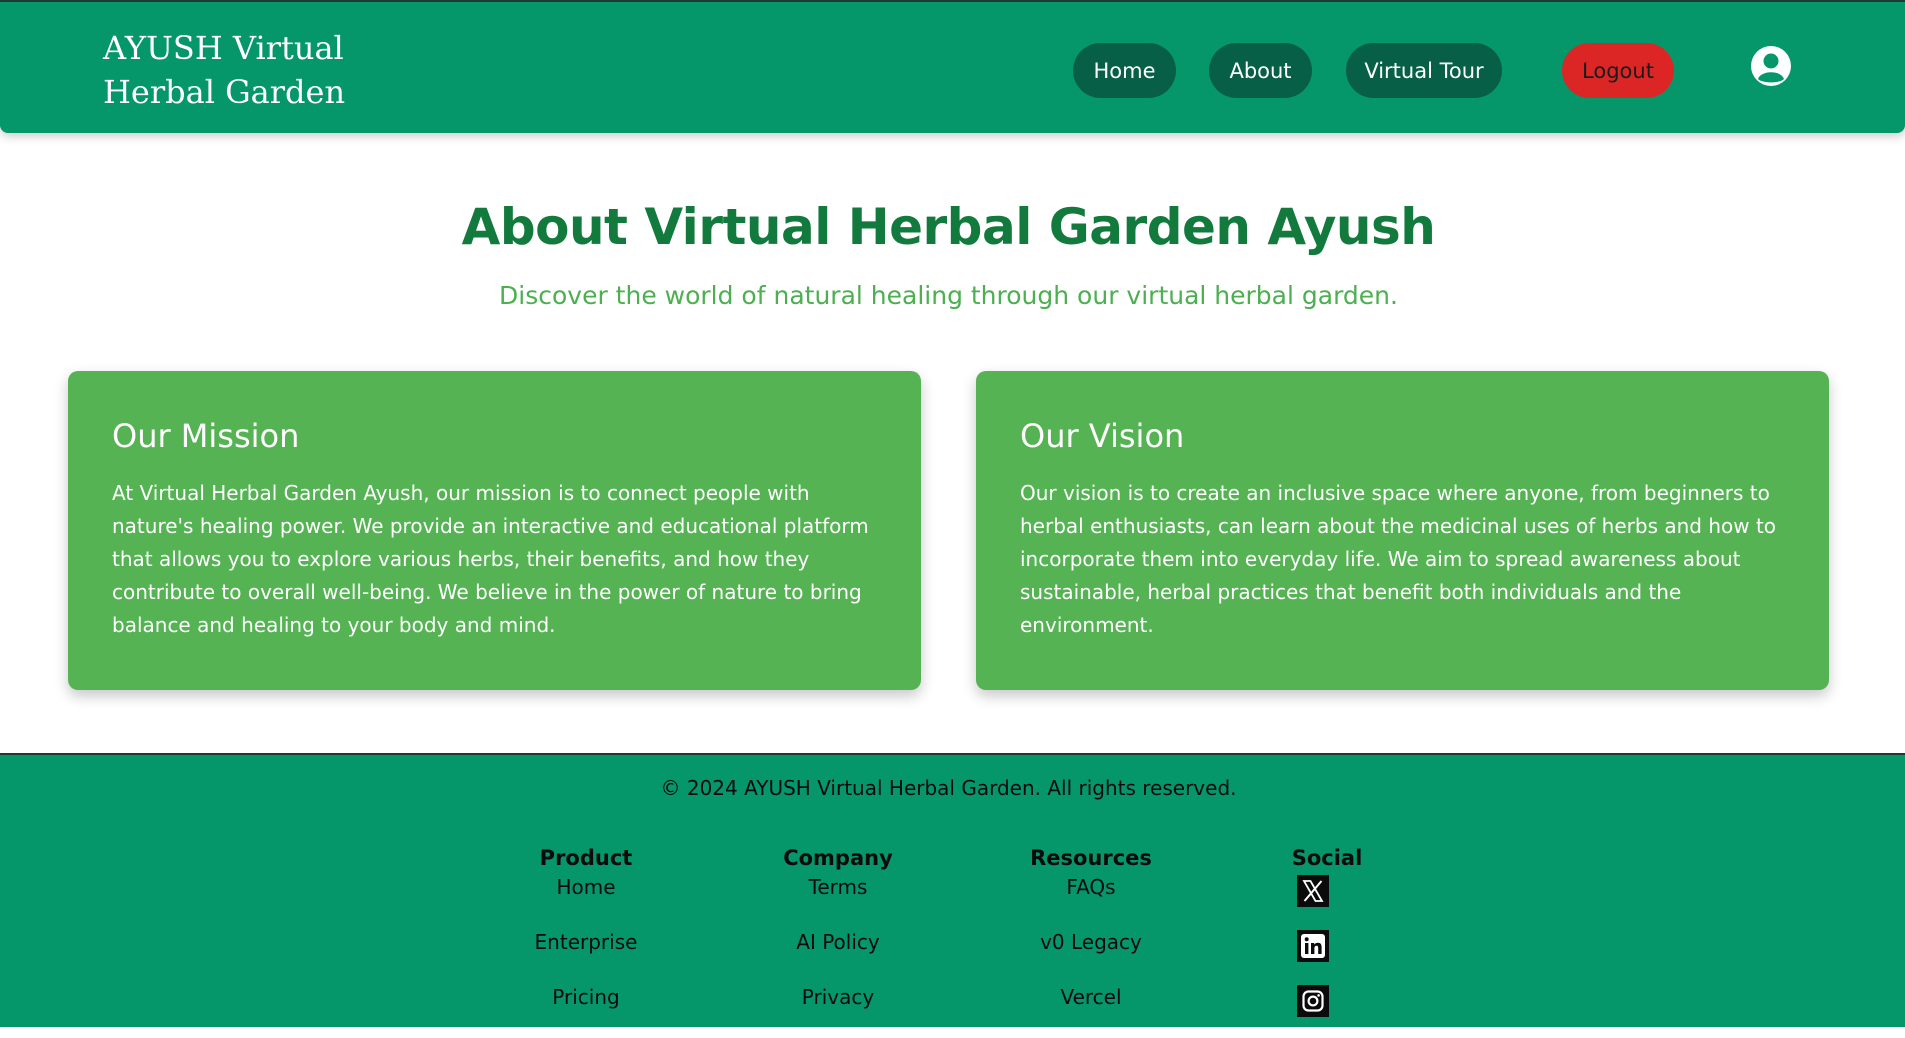 The height and width of the screenshot is (1038, 1905). I want to click on footer-link-faqs: FAQs, so click(1091, 900).